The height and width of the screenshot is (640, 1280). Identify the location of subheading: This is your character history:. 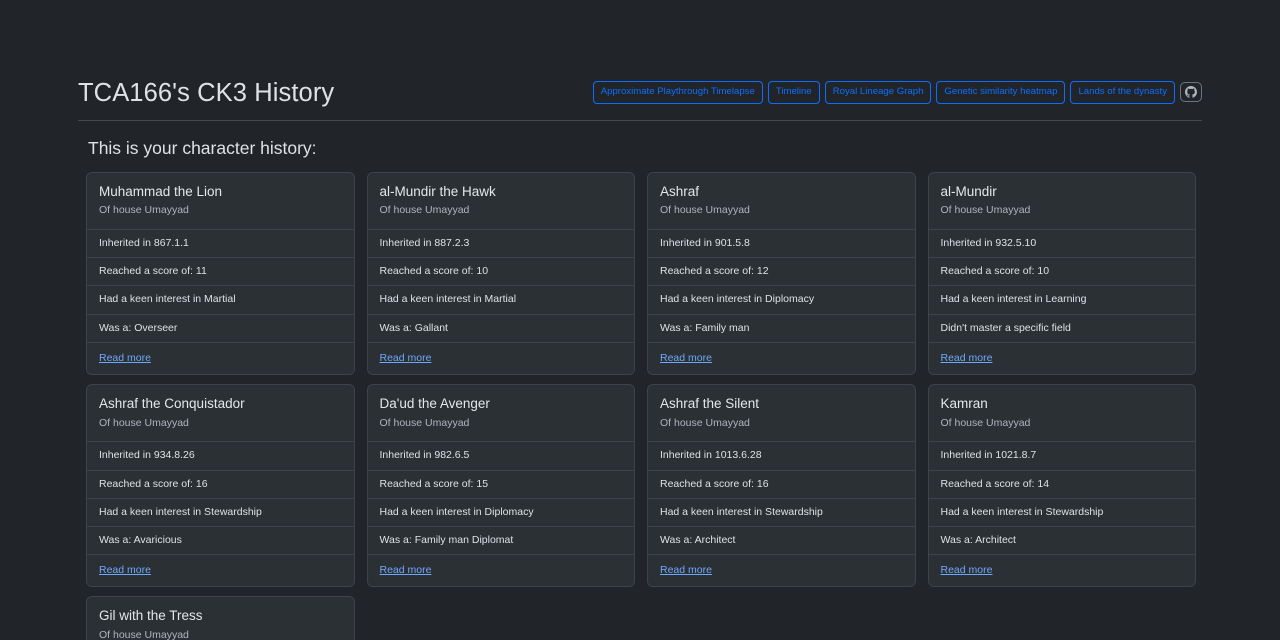
(202, 147).